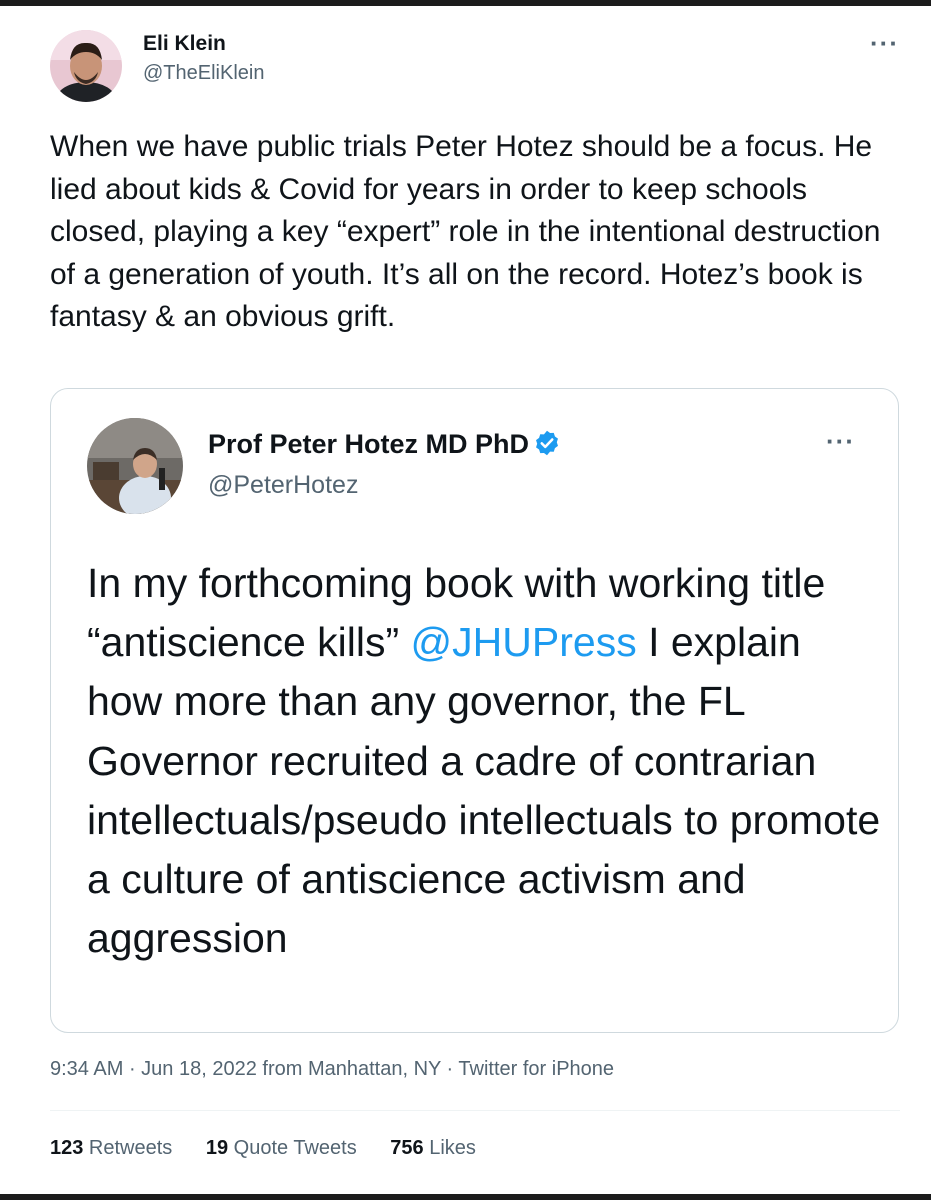 This screenshot has height=1200, width=931. What do you see at coordinates (348, 1069) in the screenshot?
I see `tweet-location: from Manhattan, NY` at bounding box center [348, 1069].